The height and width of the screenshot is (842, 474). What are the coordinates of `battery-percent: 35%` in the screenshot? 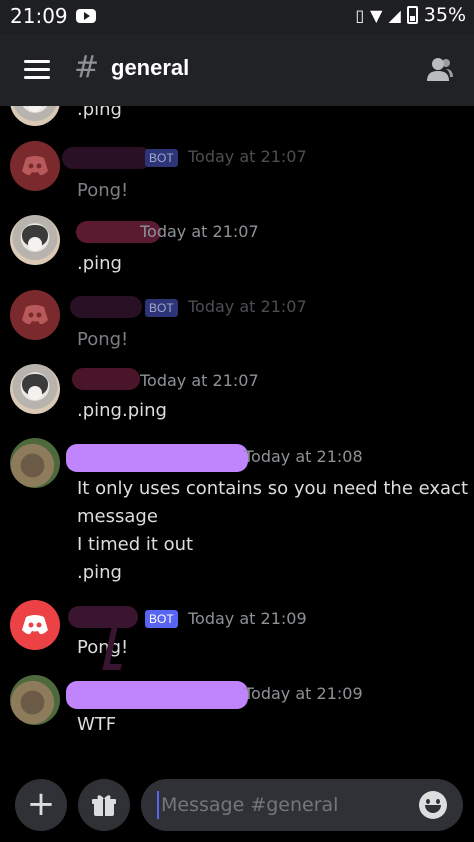 It's located at (444, 15).